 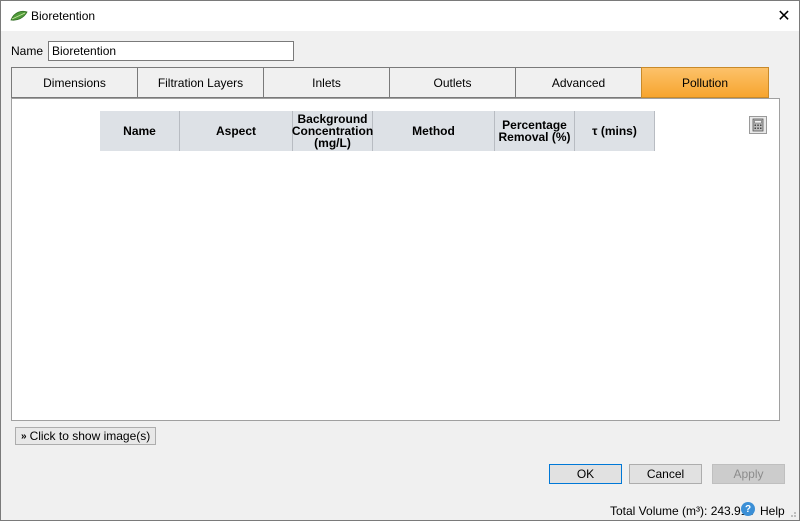 I want to click on name-input: Bioretention, so click(x=171, y=51).